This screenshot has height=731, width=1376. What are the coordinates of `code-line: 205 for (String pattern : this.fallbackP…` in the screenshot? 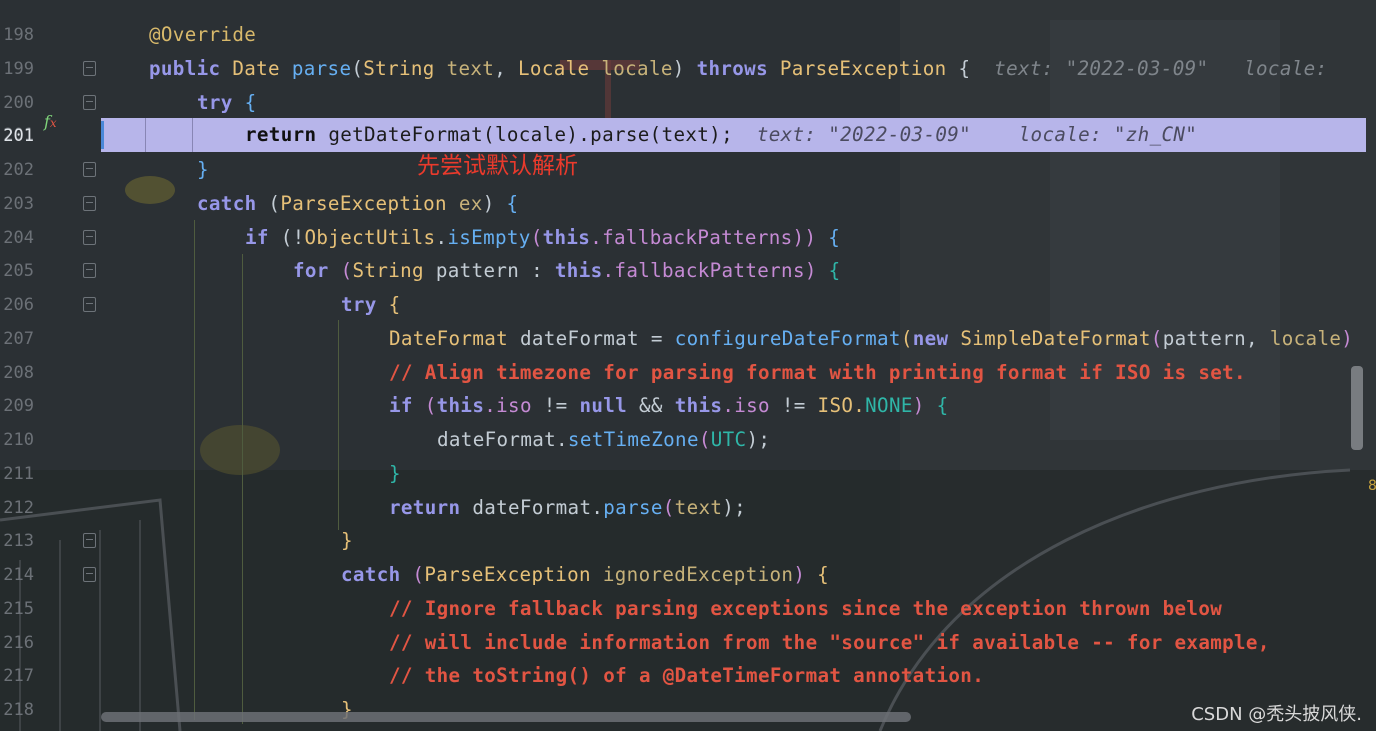 It's located at (688, 271).